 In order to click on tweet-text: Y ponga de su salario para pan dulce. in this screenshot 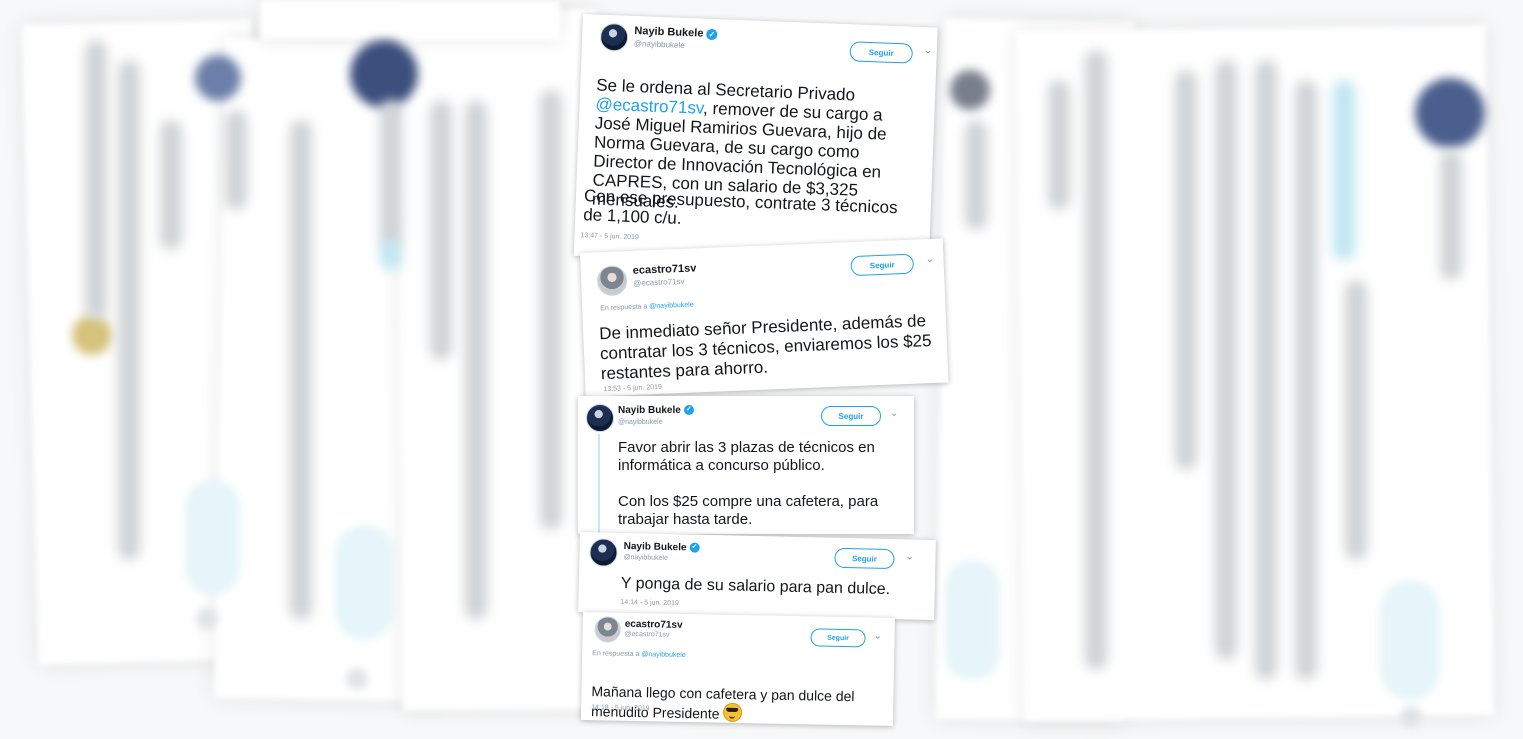, I will do `click(755, 586)`.